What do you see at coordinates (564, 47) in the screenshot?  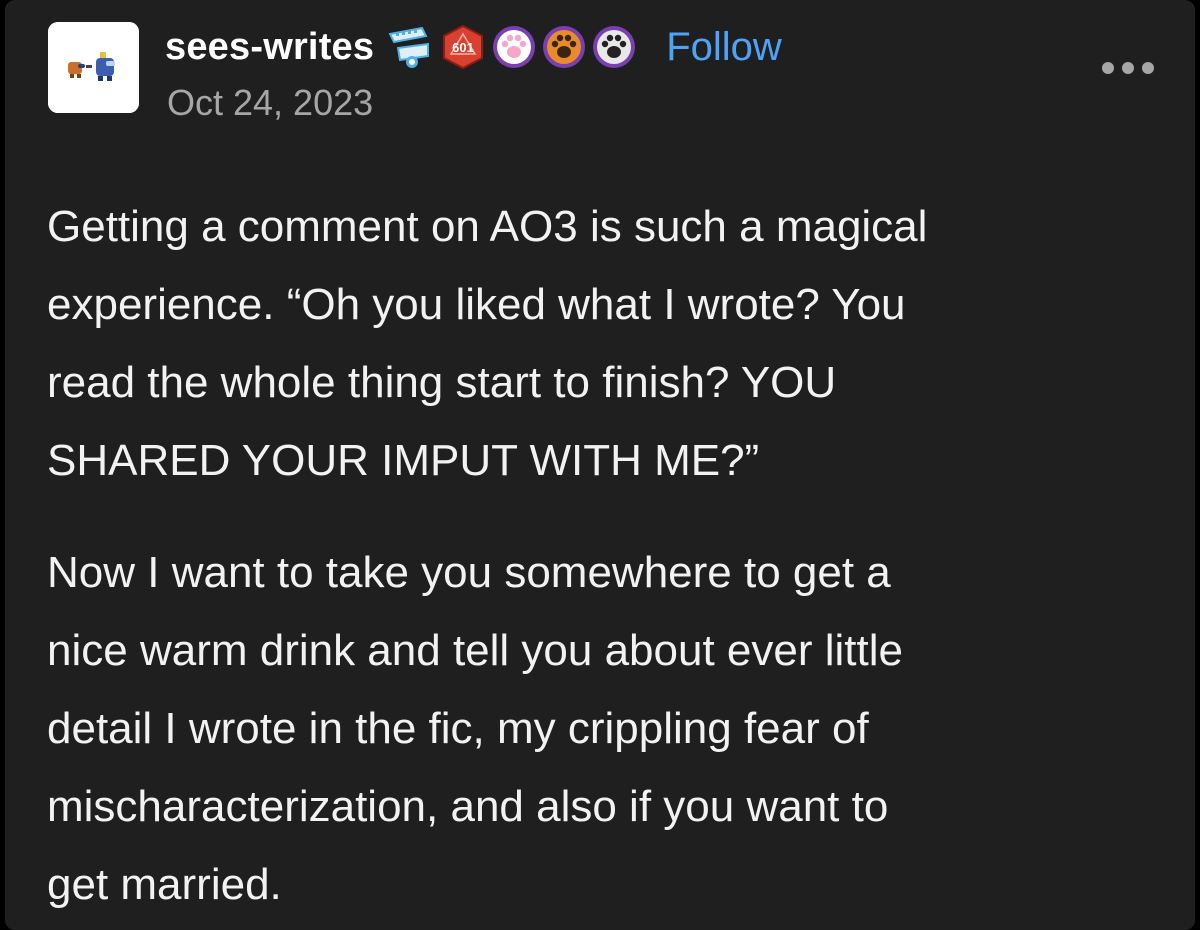 I see `orange-paw-badge-icon` at bounding box center [564, 47].